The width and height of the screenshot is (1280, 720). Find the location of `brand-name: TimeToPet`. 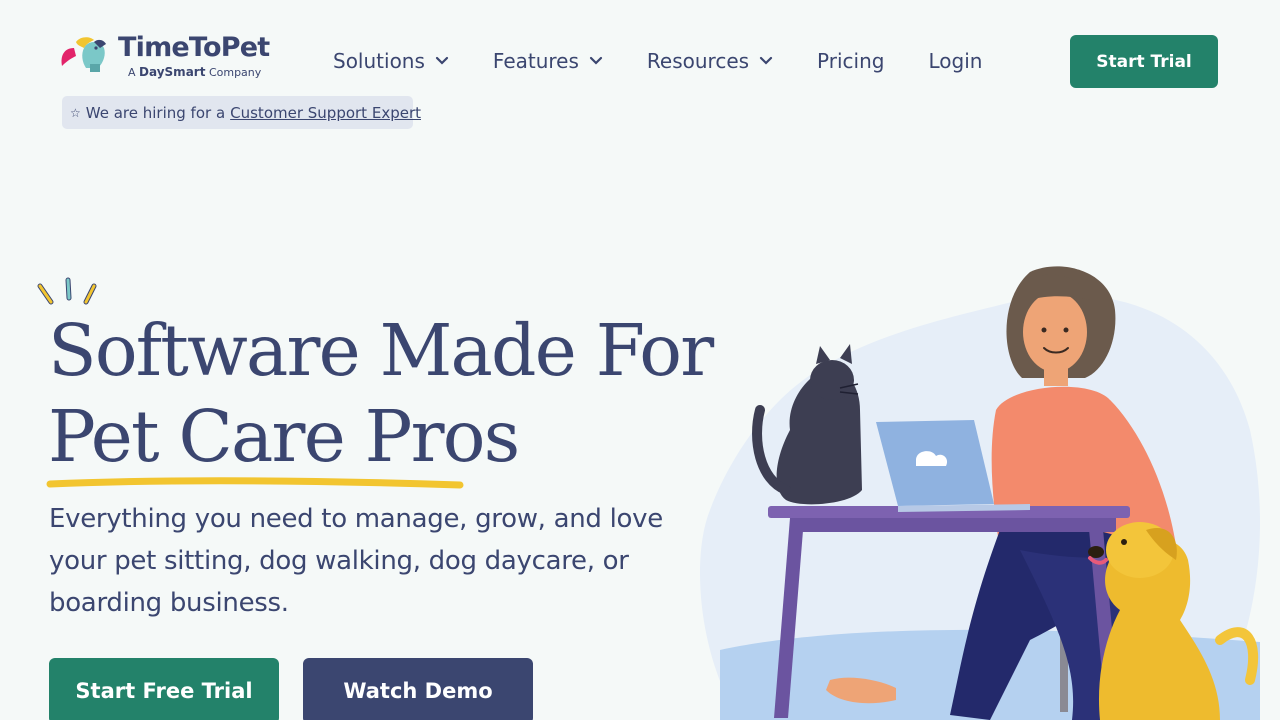

brand-name: TimeToPet is located at coordinates (194, 47).